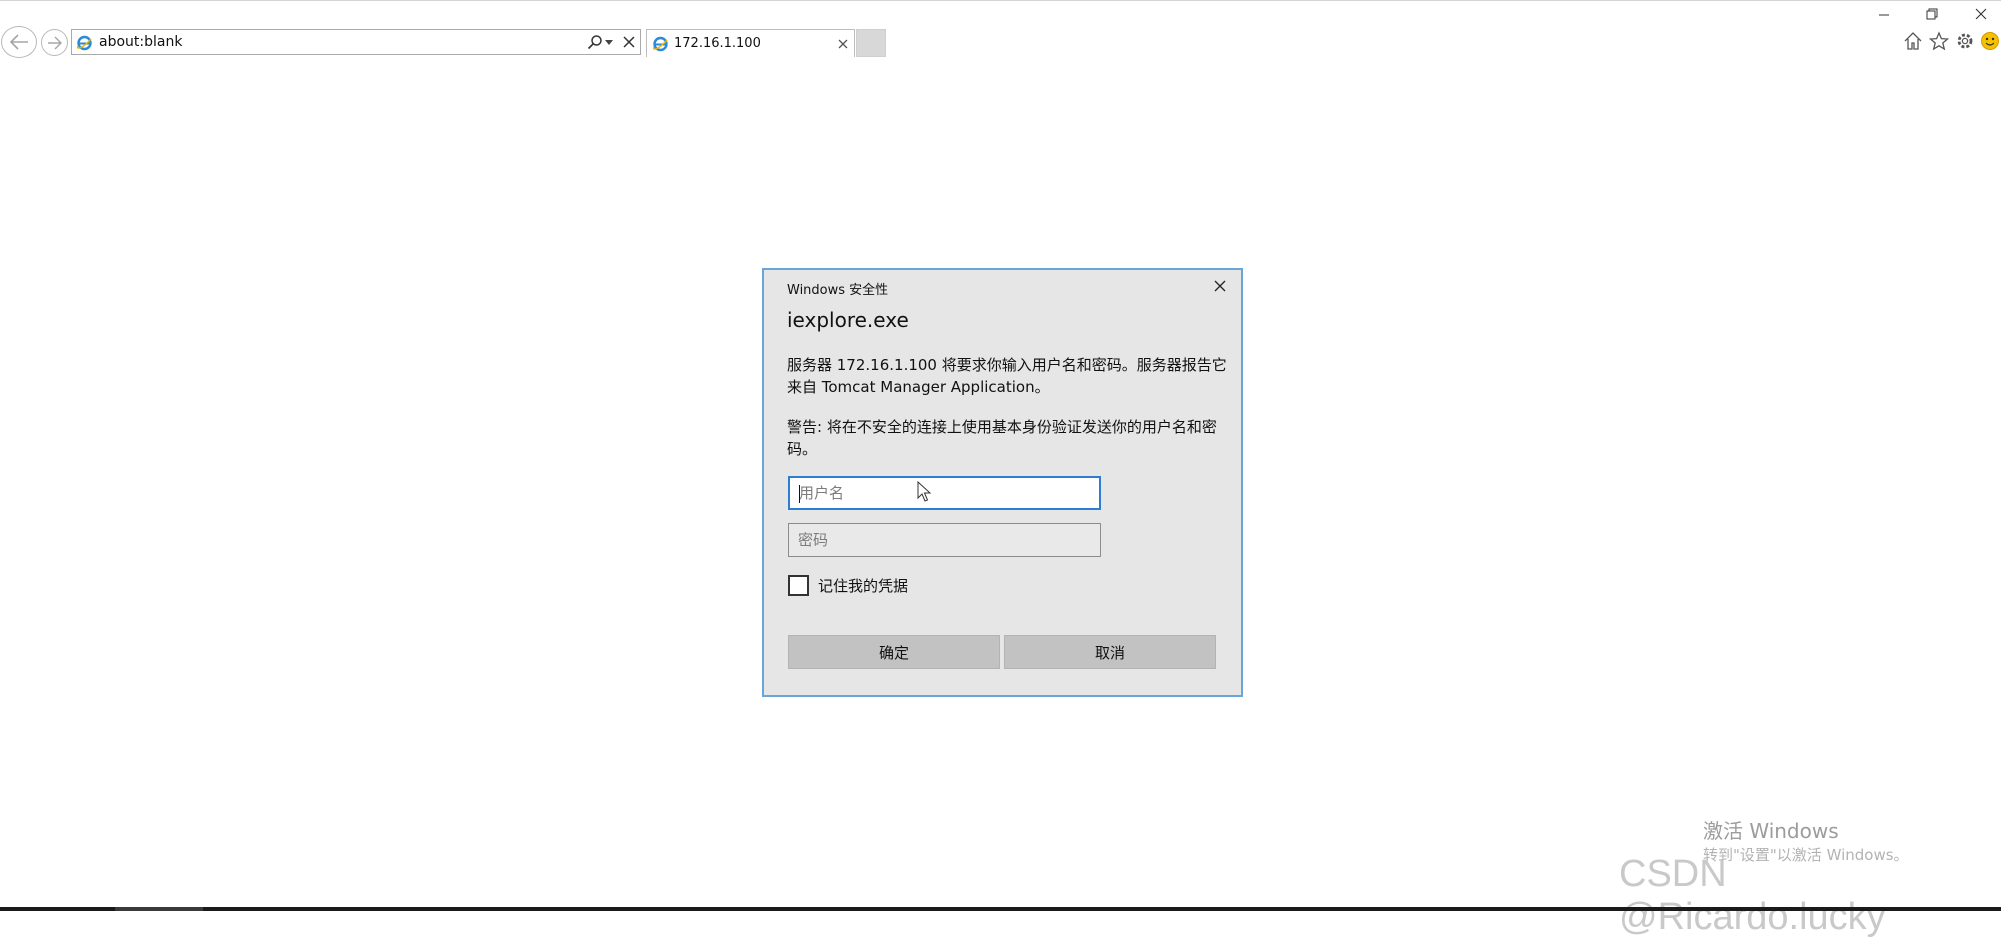 This screenshot has width=2001, height=939. I want to click on minimize-icon, so click(1884, 14).